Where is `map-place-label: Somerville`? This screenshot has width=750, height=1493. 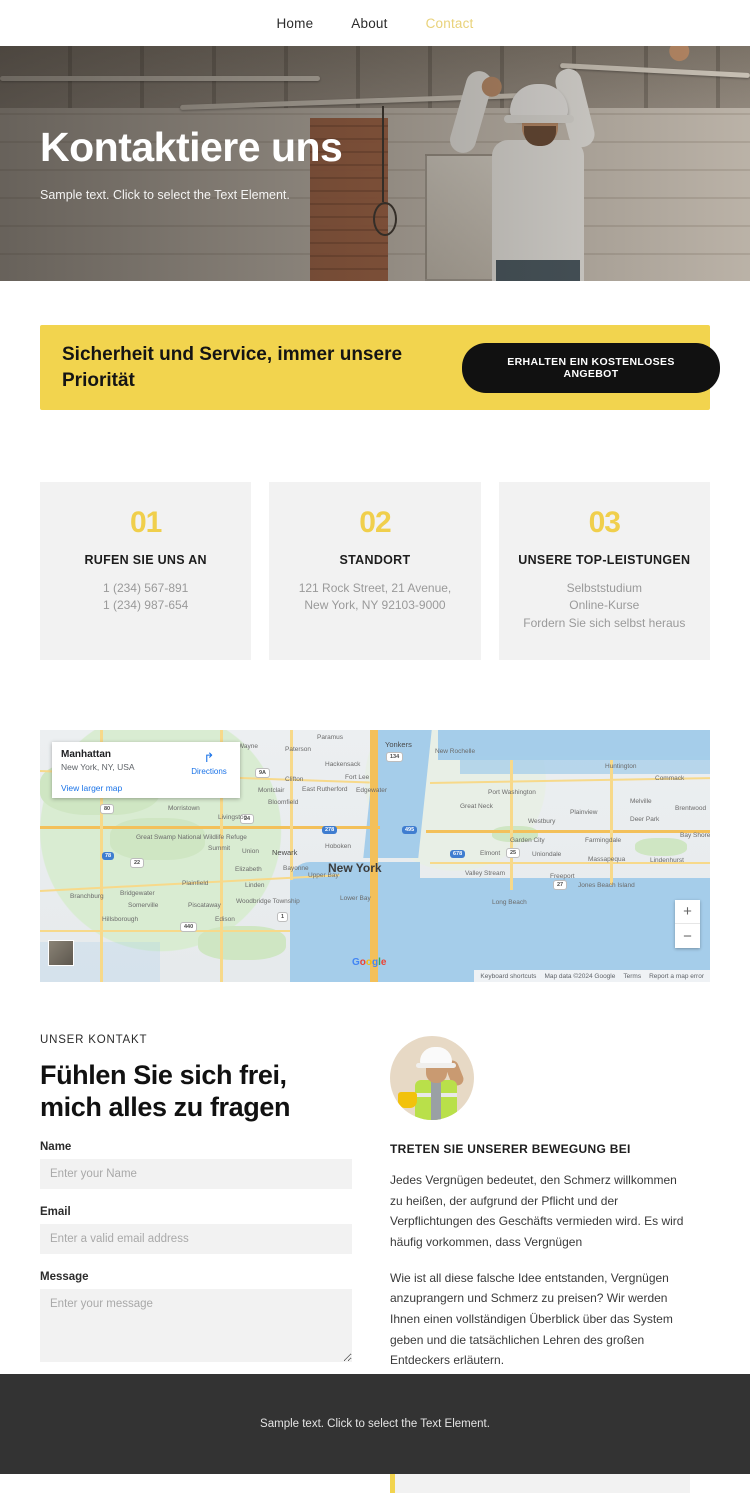 map-place-label: Somerville is located at coordinates (143, 906).